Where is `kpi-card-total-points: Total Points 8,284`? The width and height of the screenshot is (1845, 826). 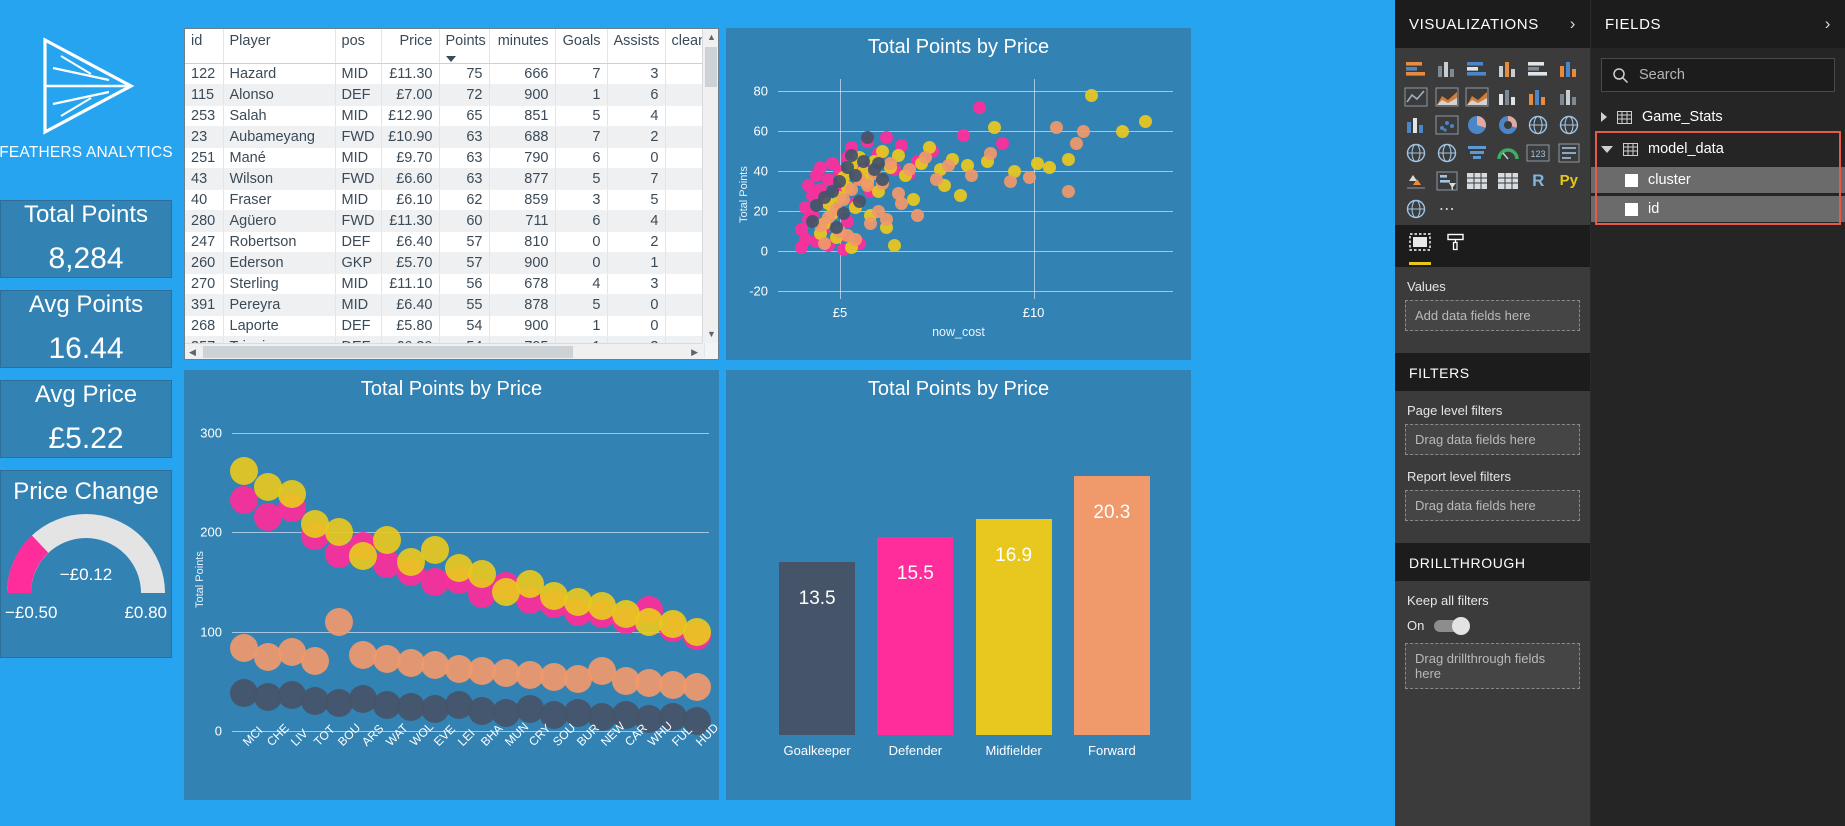
kpi-card-total-points: Total Points 8,284 is located at coordinates (86, 239).